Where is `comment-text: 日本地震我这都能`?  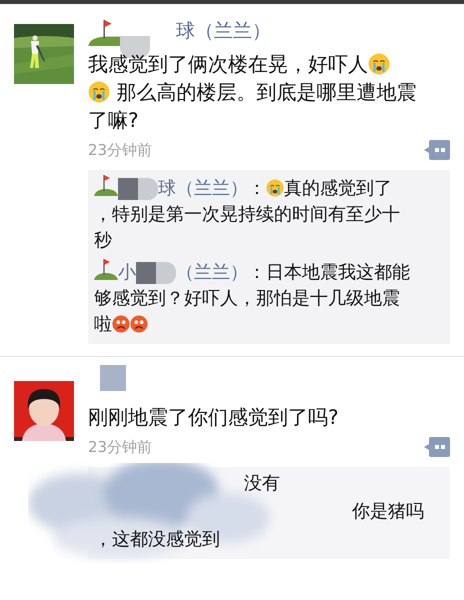 comment-text: 日本地震我这都能 is located at coordinates (338, 272).